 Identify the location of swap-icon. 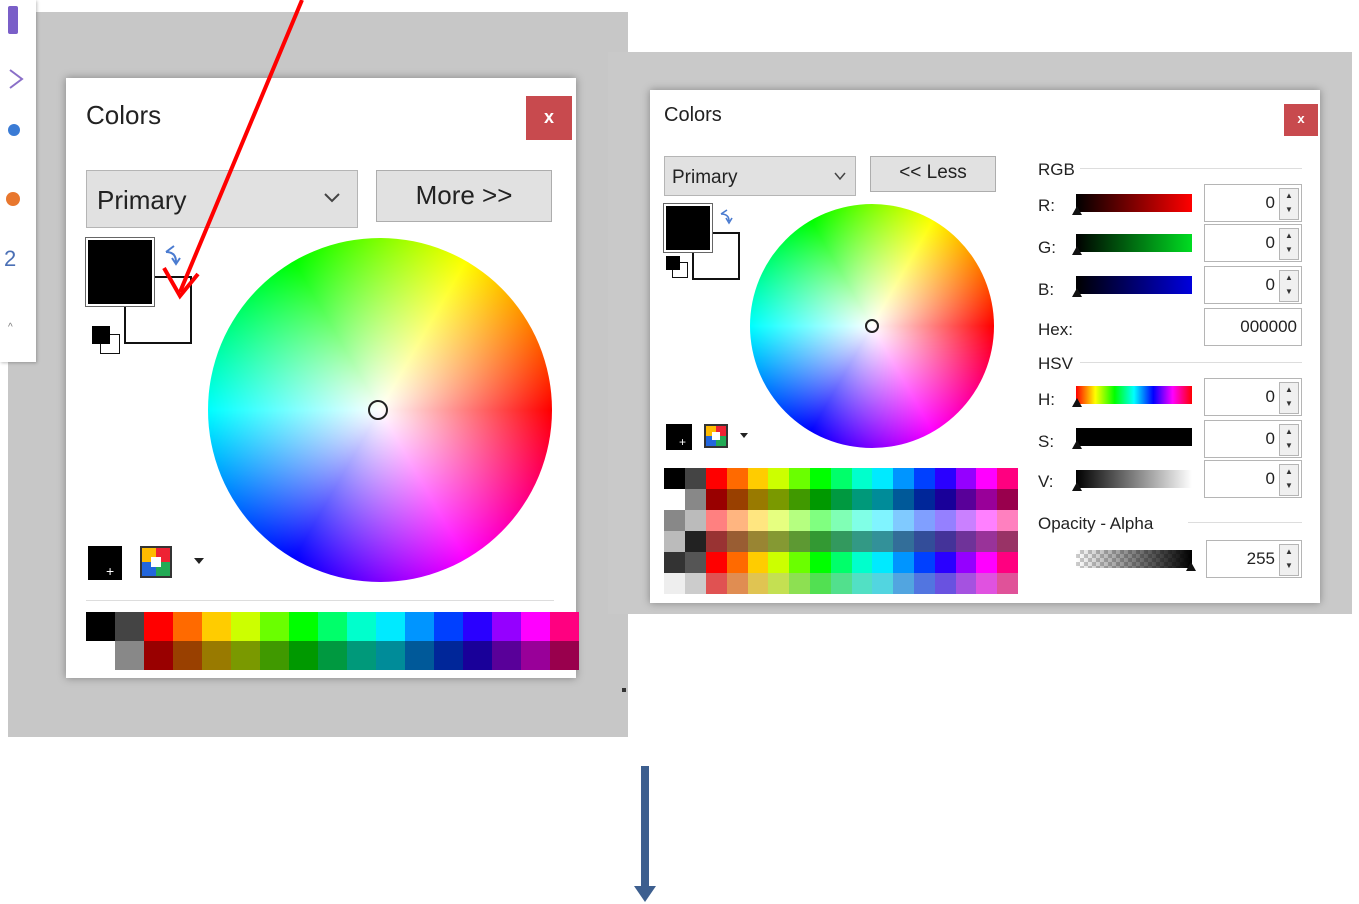
(727, 217).